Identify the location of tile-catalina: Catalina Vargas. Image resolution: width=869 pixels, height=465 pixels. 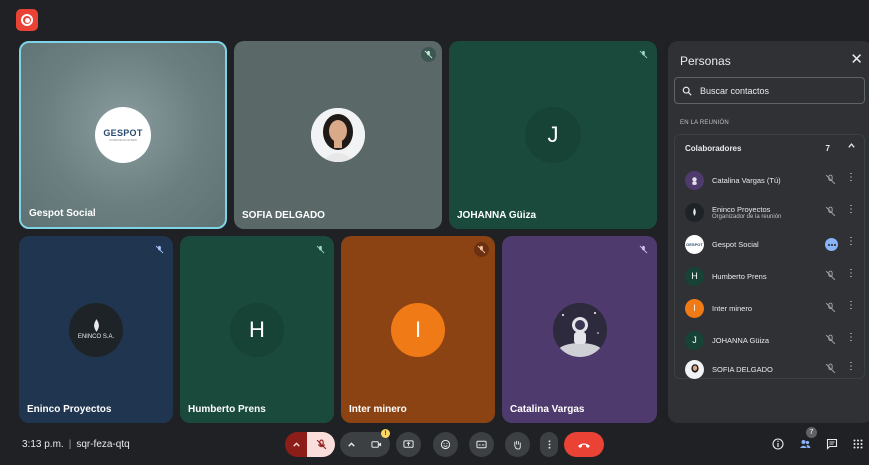
(579, 329).